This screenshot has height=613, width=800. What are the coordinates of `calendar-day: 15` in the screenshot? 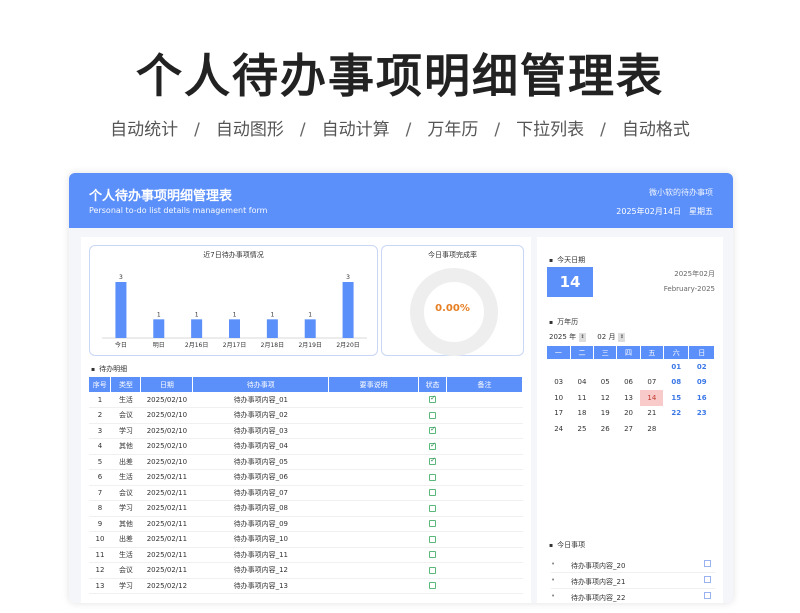 It's located at (675, 398).